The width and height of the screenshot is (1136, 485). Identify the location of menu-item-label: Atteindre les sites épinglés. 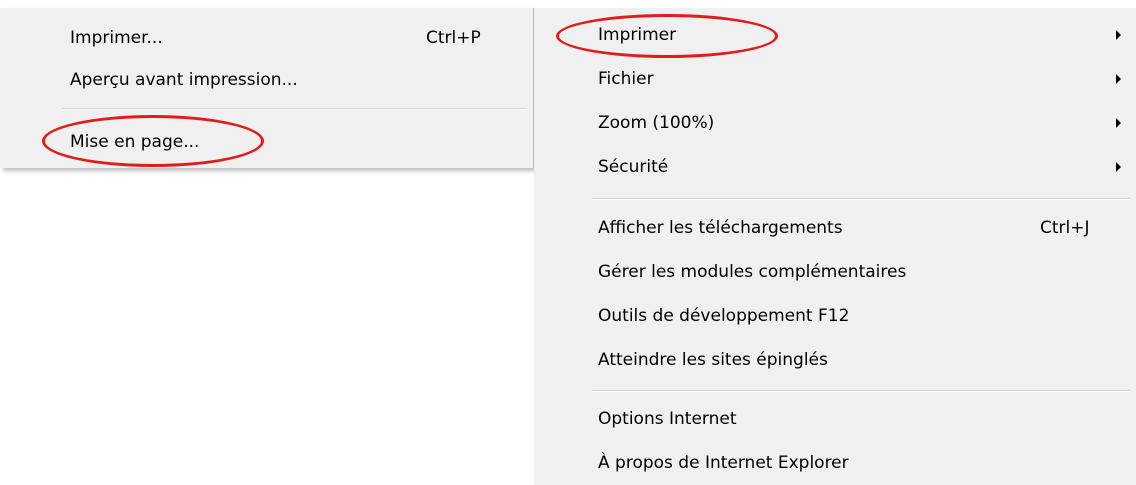
(713, 360).